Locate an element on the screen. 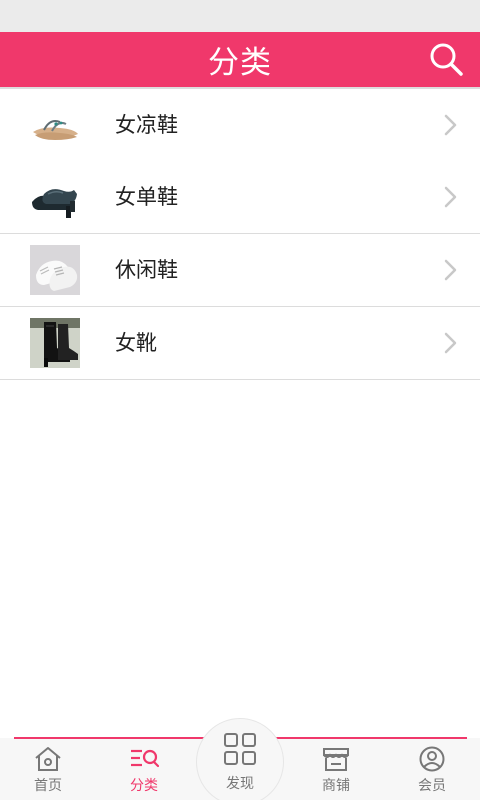 Image resolution: width=480 pixels, height=800 pixels. category-label: 女单鞋 is located at coordinates (146, 197).